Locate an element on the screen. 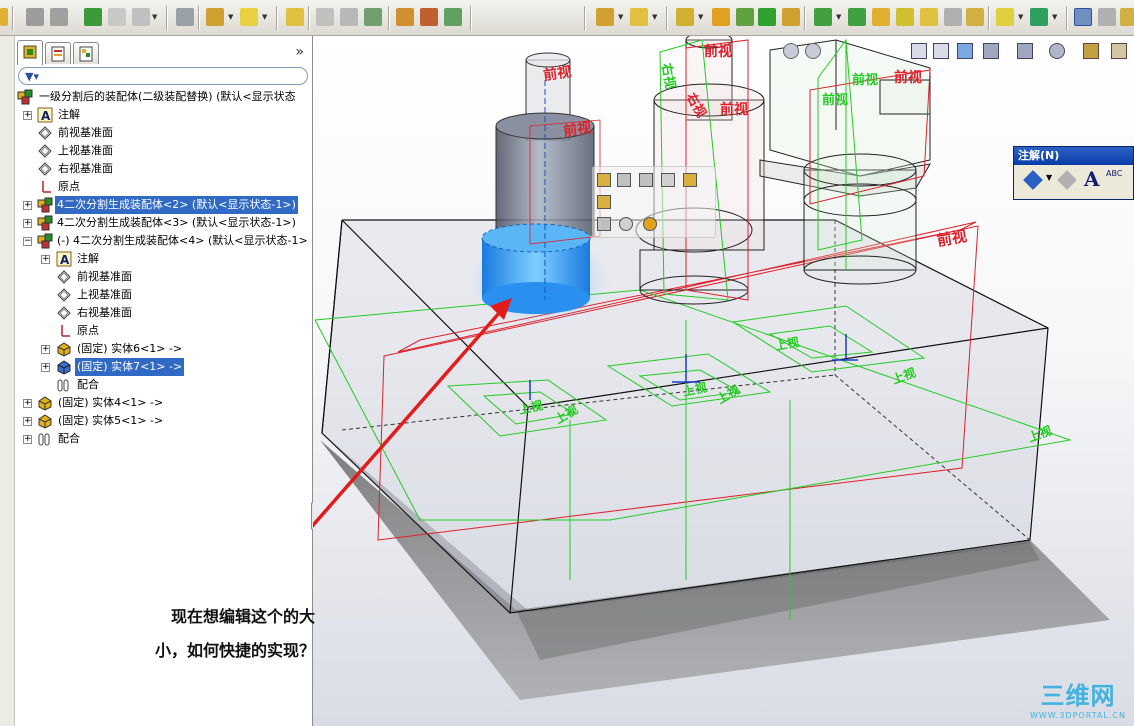 This screenshot has height=726, width=1134. filter-icon: ▼▾ is located at coordinates (32, 76).